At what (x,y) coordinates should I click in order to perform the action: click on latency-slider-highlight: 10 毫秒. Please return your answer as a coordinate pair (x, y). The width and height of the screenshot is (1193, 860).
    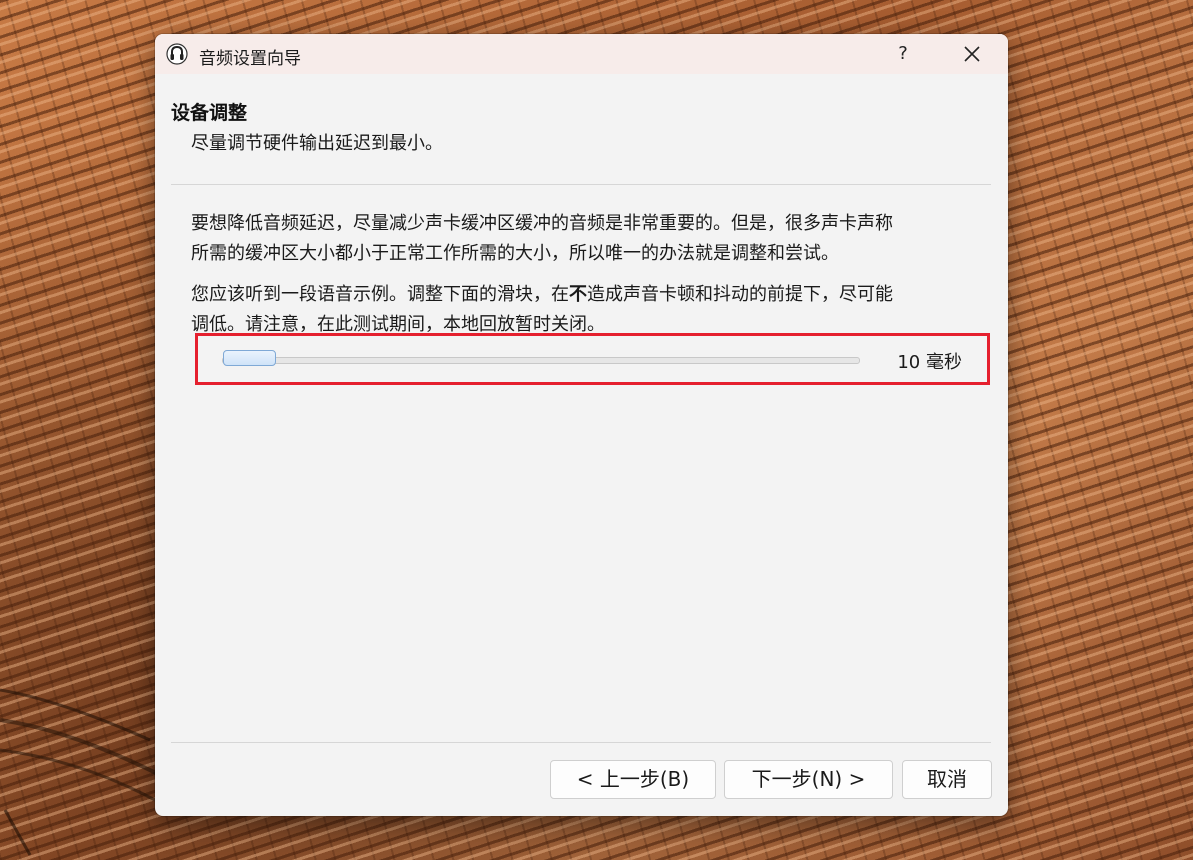
    Looking at the image, I should click on (592, 359).